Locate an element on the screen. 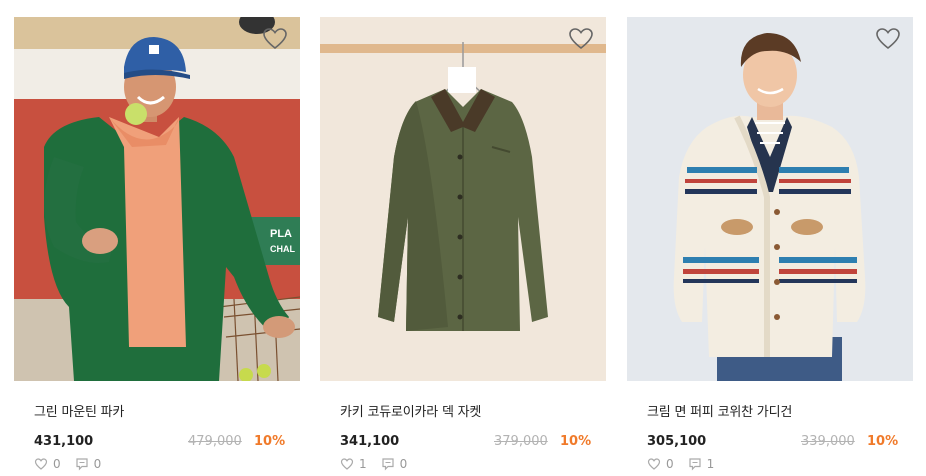 This screenshot has width=926, height=476. sale-price: 431,100 is located at coordinates (64, 441).